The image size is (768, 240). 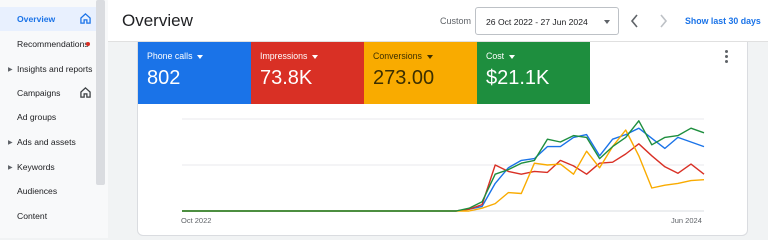 I want to click on sidebar-item-audiences: Audiences, so click(x=48, y=191).